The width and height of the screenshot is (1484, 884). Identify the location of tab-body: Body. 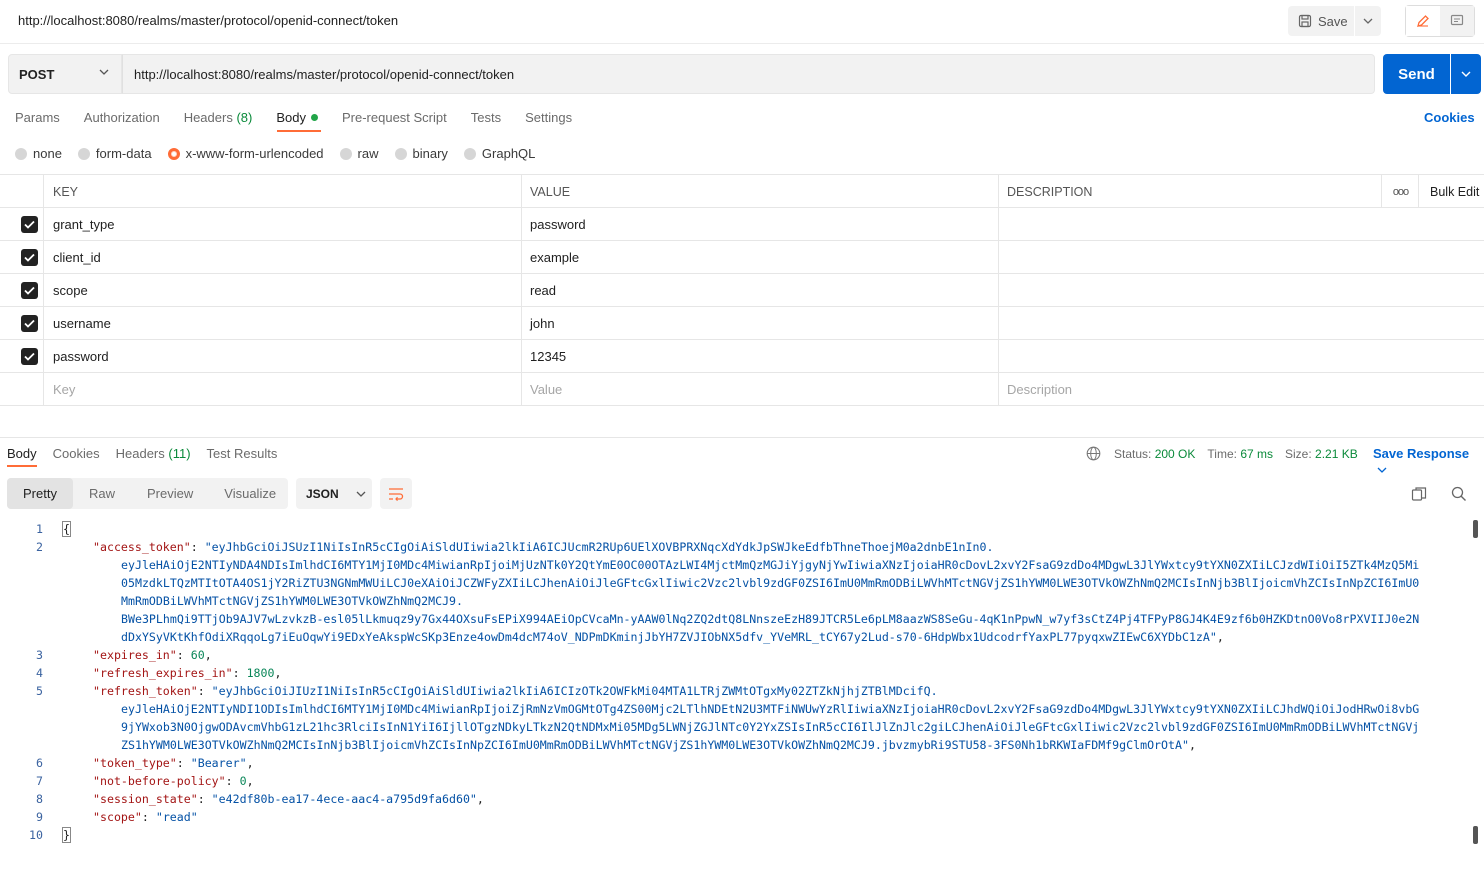
(297, 120).